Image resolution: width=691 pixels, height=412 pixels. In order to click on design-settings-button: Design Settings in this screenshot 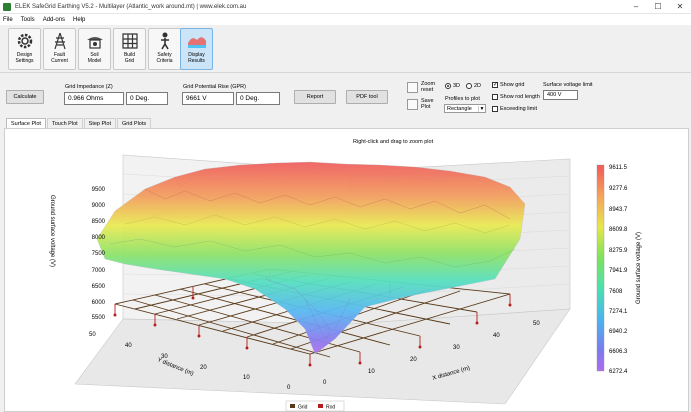, I will do `click(24, 49)`.